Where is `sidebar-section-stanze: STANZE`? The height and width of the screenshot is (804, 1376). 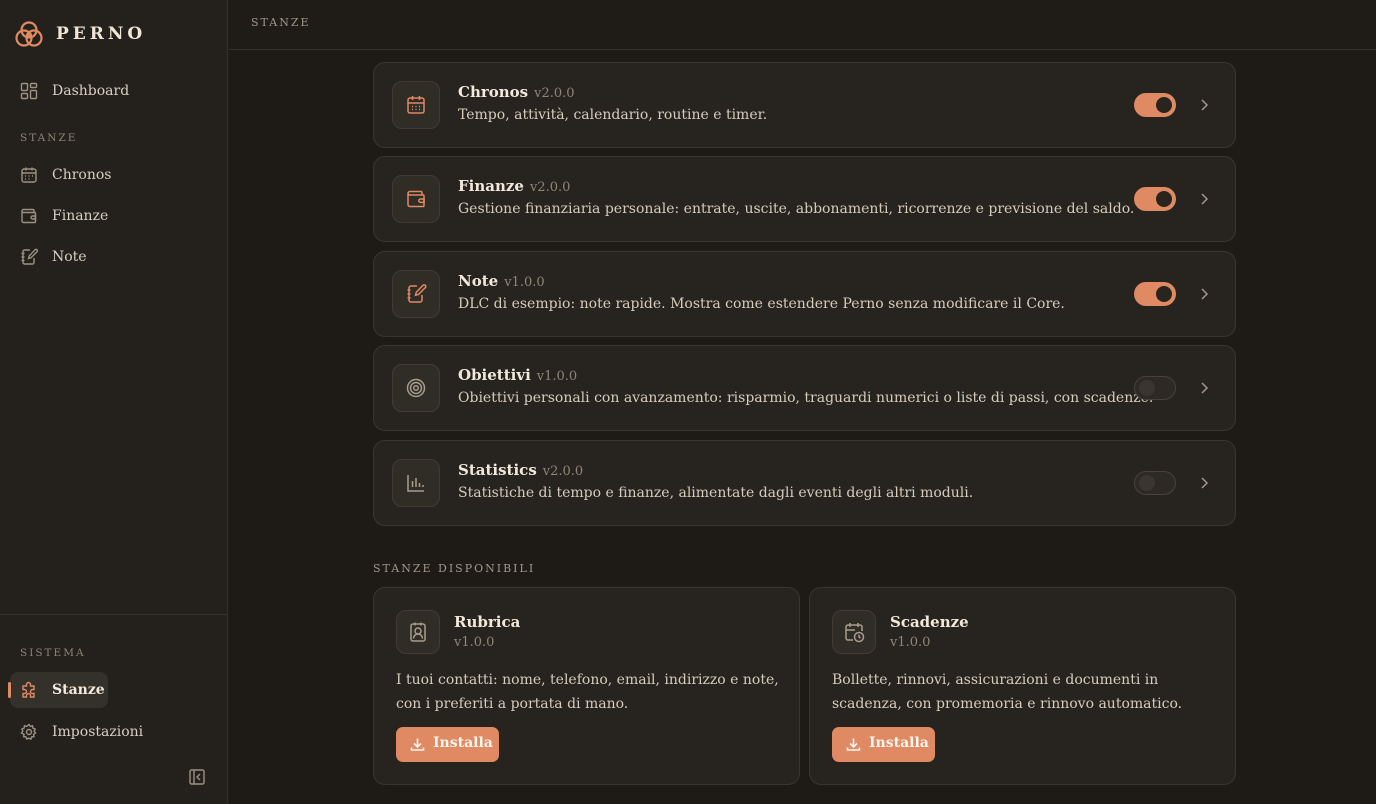
sidebar-section-stanze: STANZE is located at coordinates (49, 138).